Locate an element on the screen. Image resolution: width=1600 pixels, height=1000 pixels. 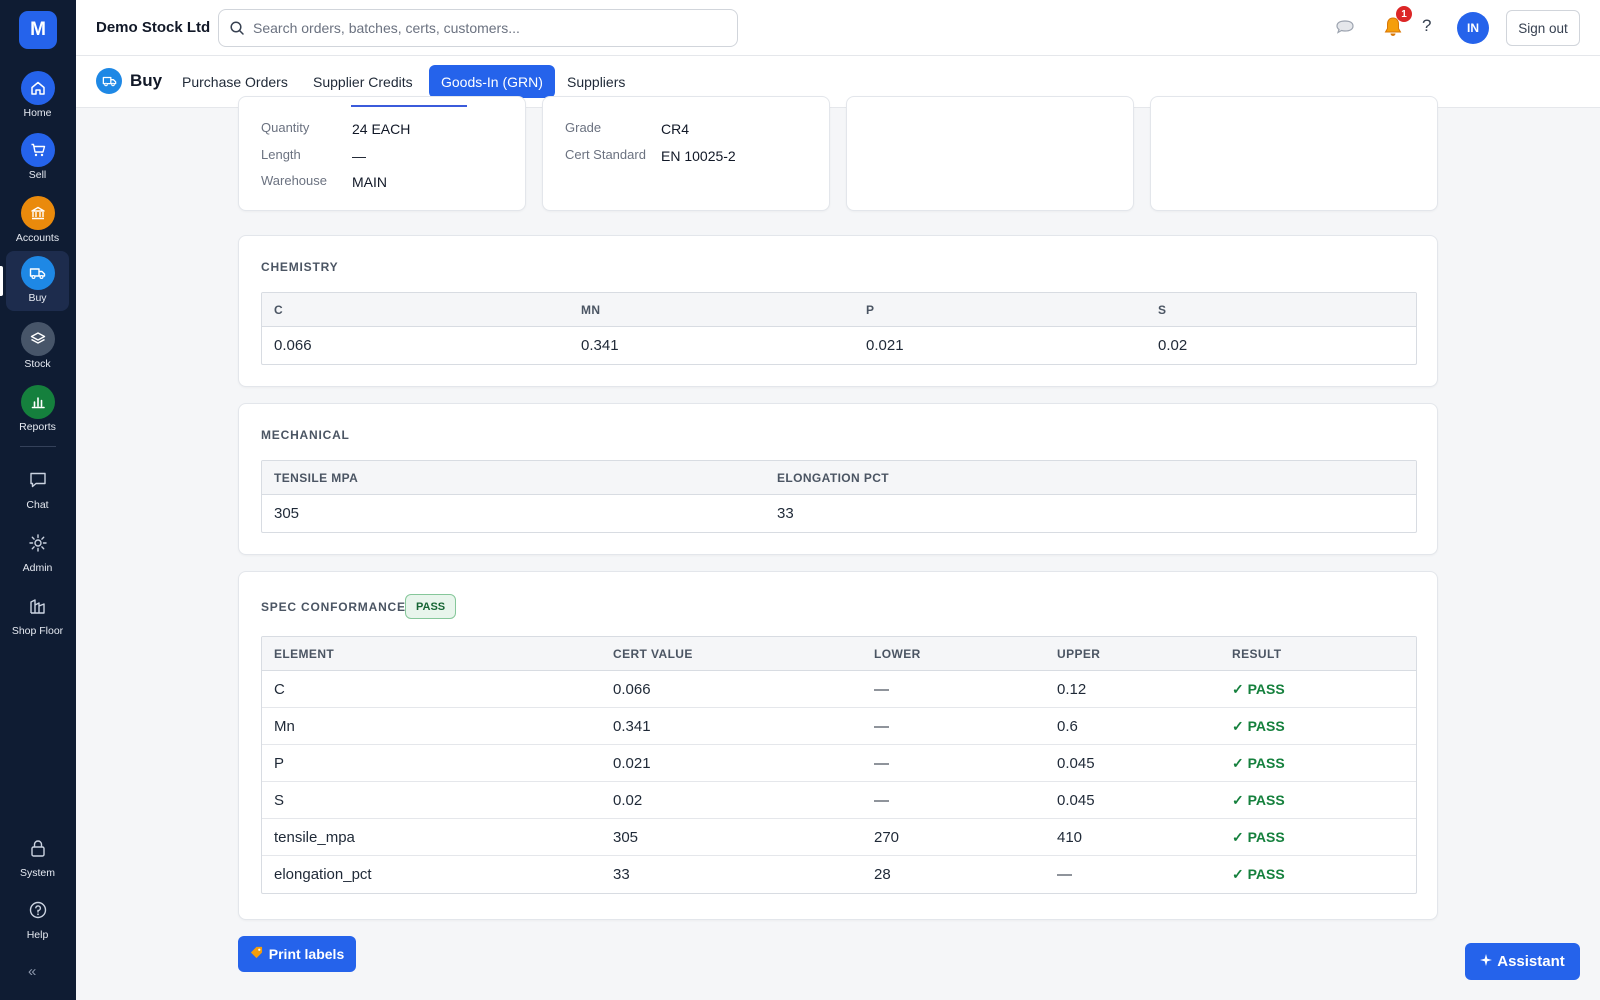
column-header: RESULT is located at coordinates (1257, 653).